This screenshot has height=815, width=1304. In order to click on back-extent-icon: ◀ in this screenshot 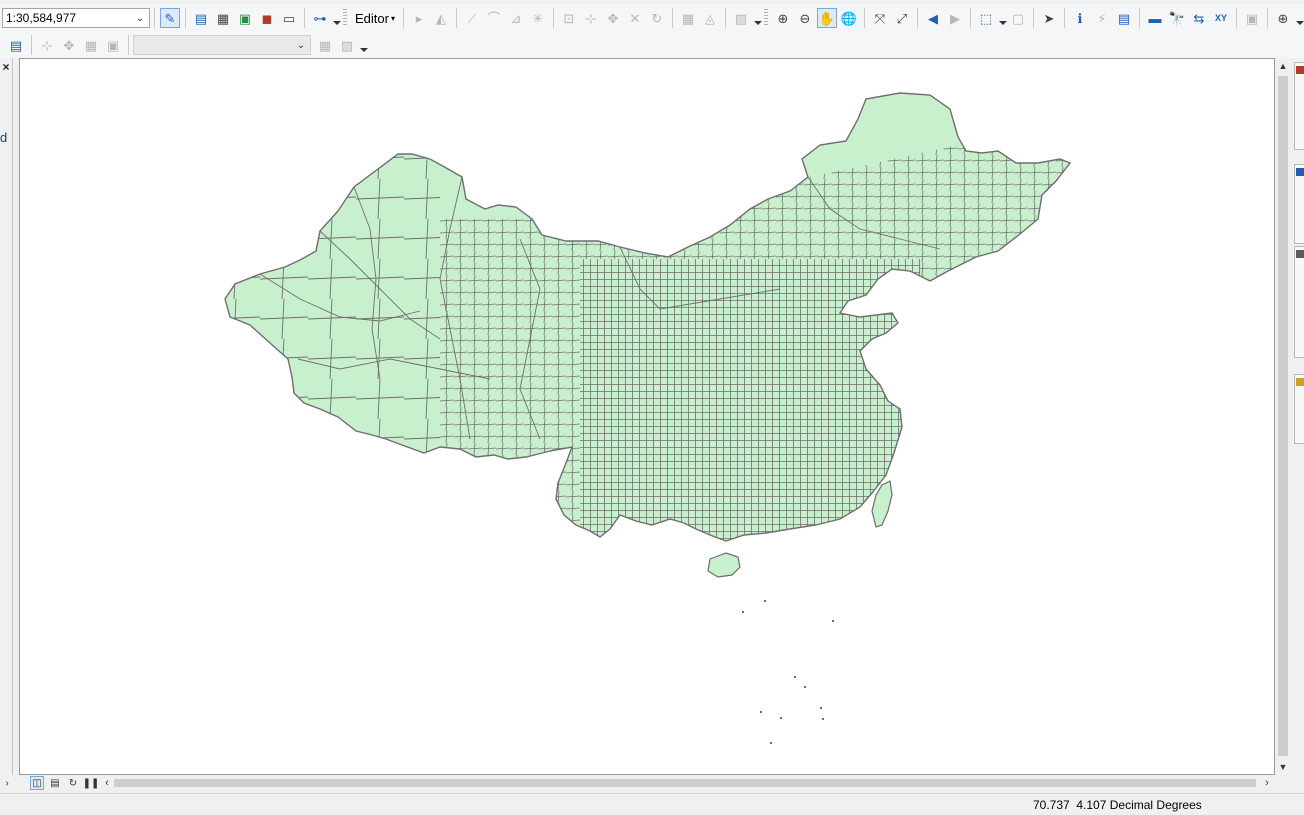, I will do `click(933, 18)`.